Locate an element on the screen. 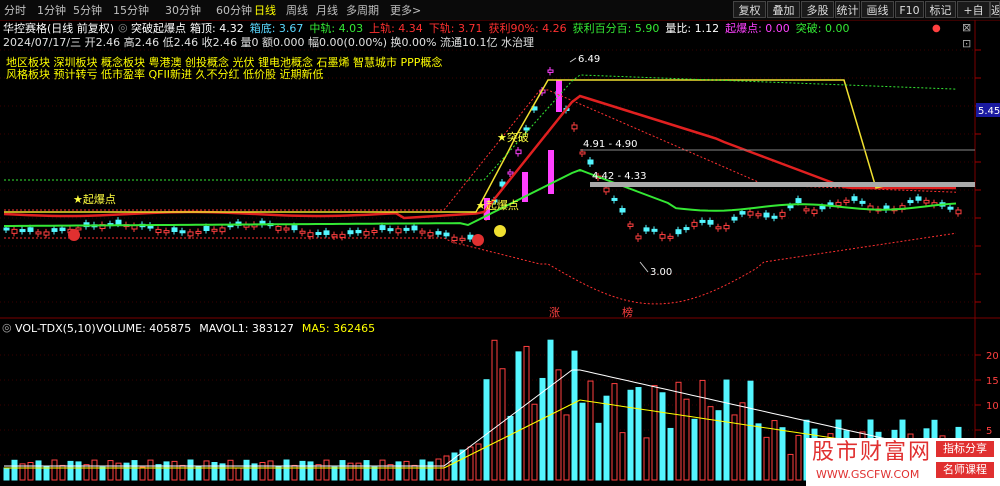 Image resolution: width=1000 pixels, height=486 pixels. low-label: 3.00 is located at coordinates (661, 272).